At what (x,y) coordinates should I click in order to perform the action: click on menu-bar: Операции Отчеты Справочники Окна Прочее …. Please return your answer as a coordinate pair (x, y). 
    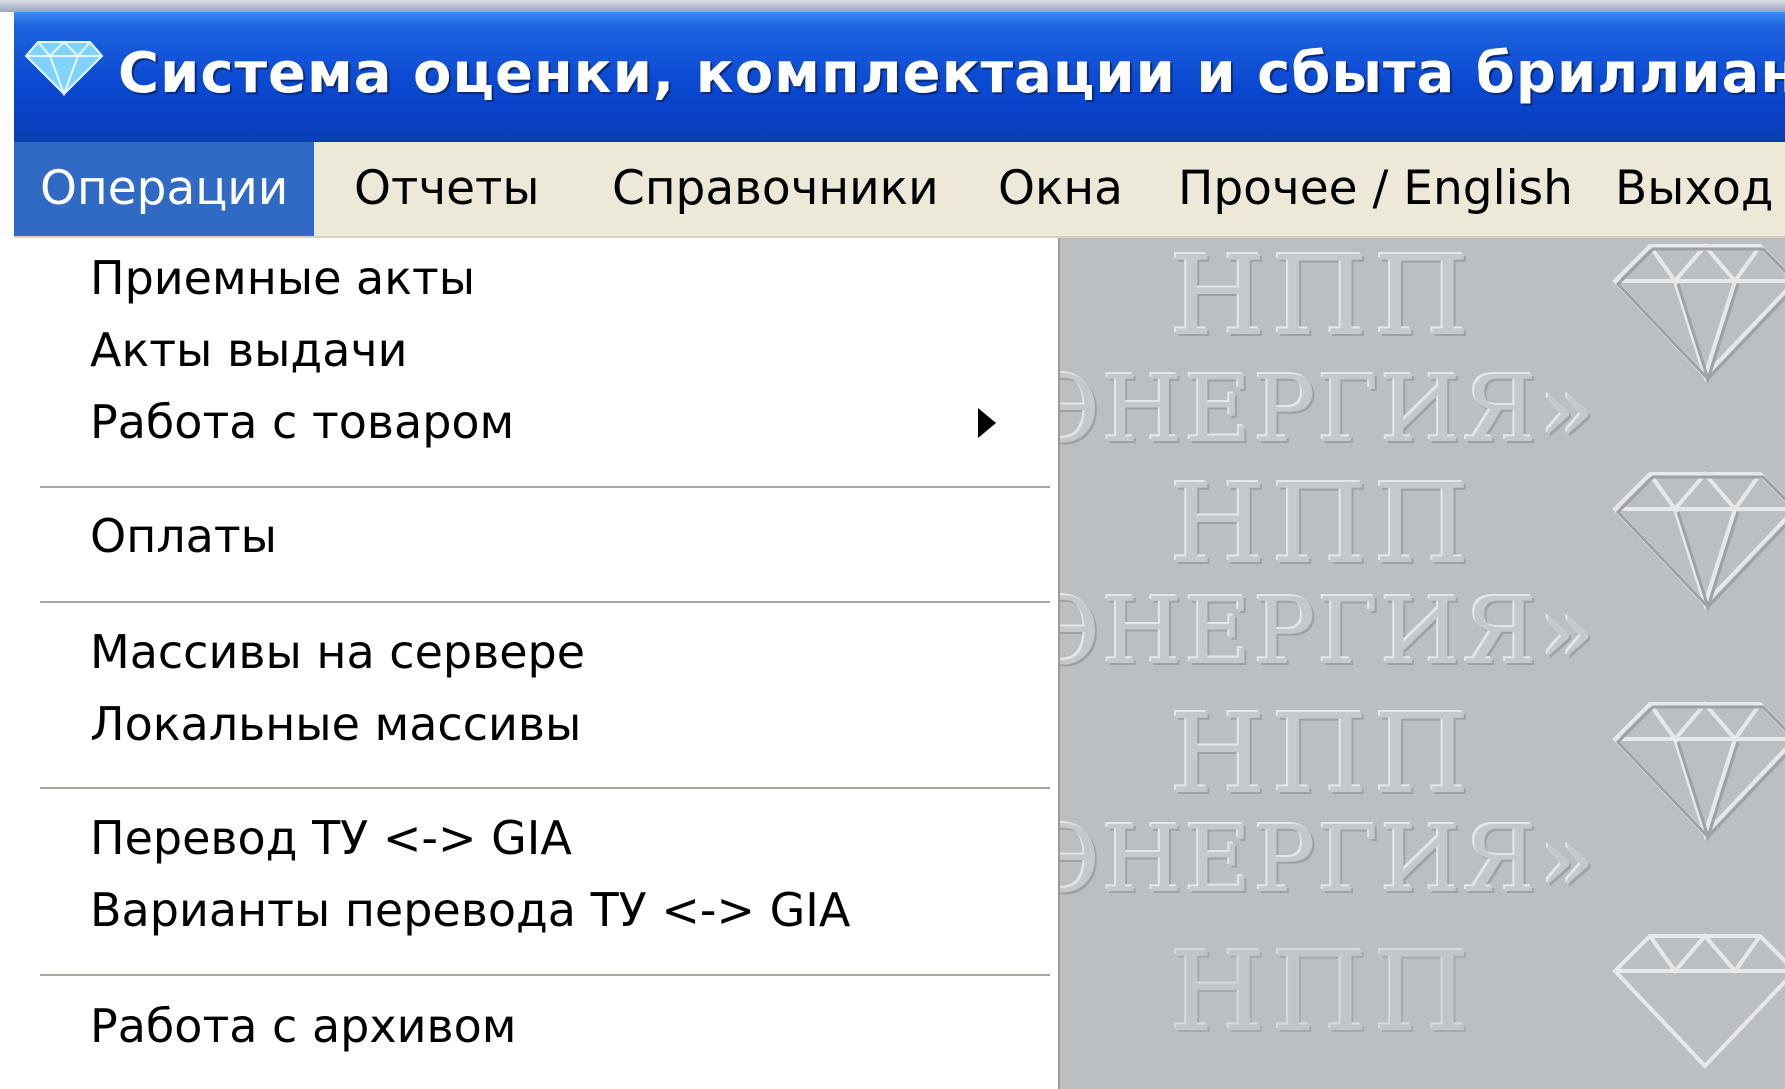
    Looking at the image, I should click on (899, 190).